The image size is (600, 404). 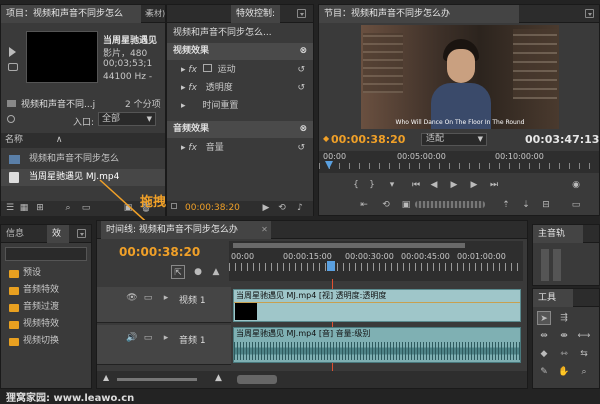 What do you see at coordinates (506, 205) in the screenshot?
I see `lift-icon: ⇡` at bounding box center [506, 205].